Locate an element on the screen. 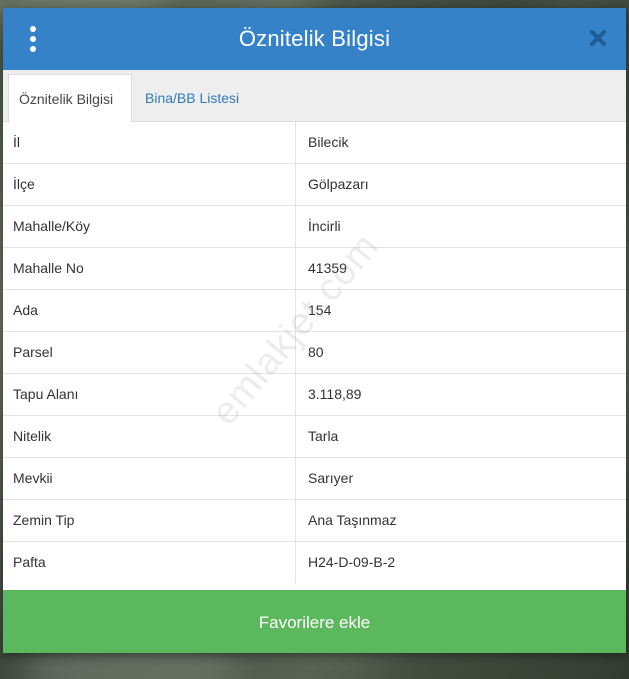  dialog-title: Öznitelik Bilgisi is located at coordinates (314, 38).